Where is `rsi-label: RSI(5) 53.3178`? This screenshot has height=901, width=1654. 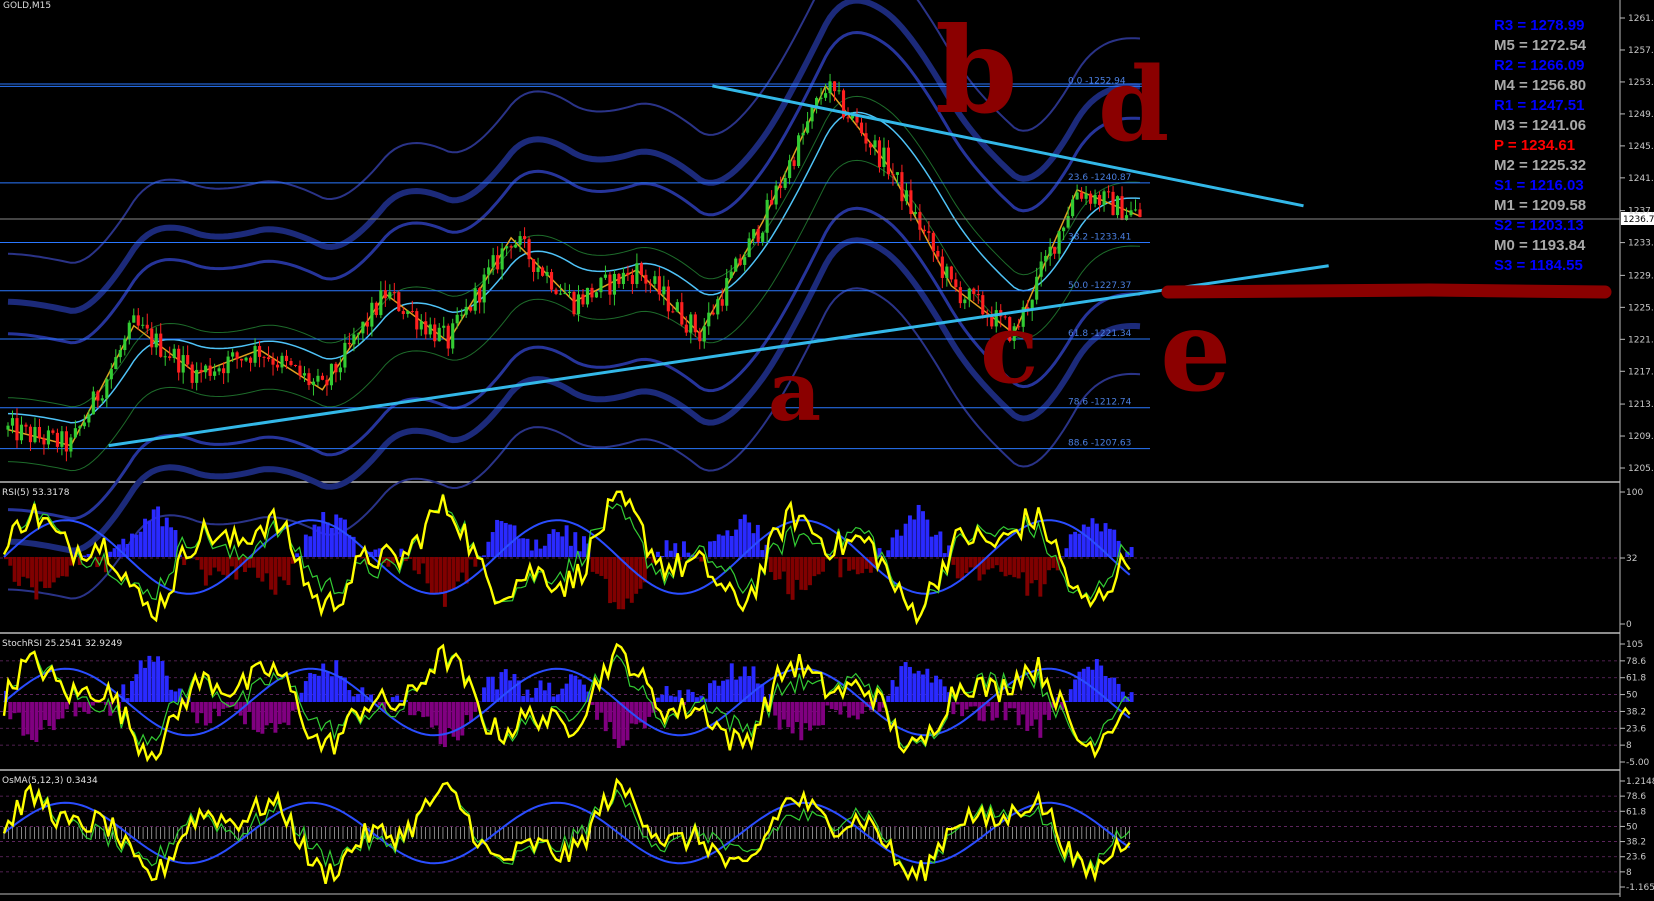
rsi-label: RSI(5) 53.3178 is located at coordinates (36, 493).